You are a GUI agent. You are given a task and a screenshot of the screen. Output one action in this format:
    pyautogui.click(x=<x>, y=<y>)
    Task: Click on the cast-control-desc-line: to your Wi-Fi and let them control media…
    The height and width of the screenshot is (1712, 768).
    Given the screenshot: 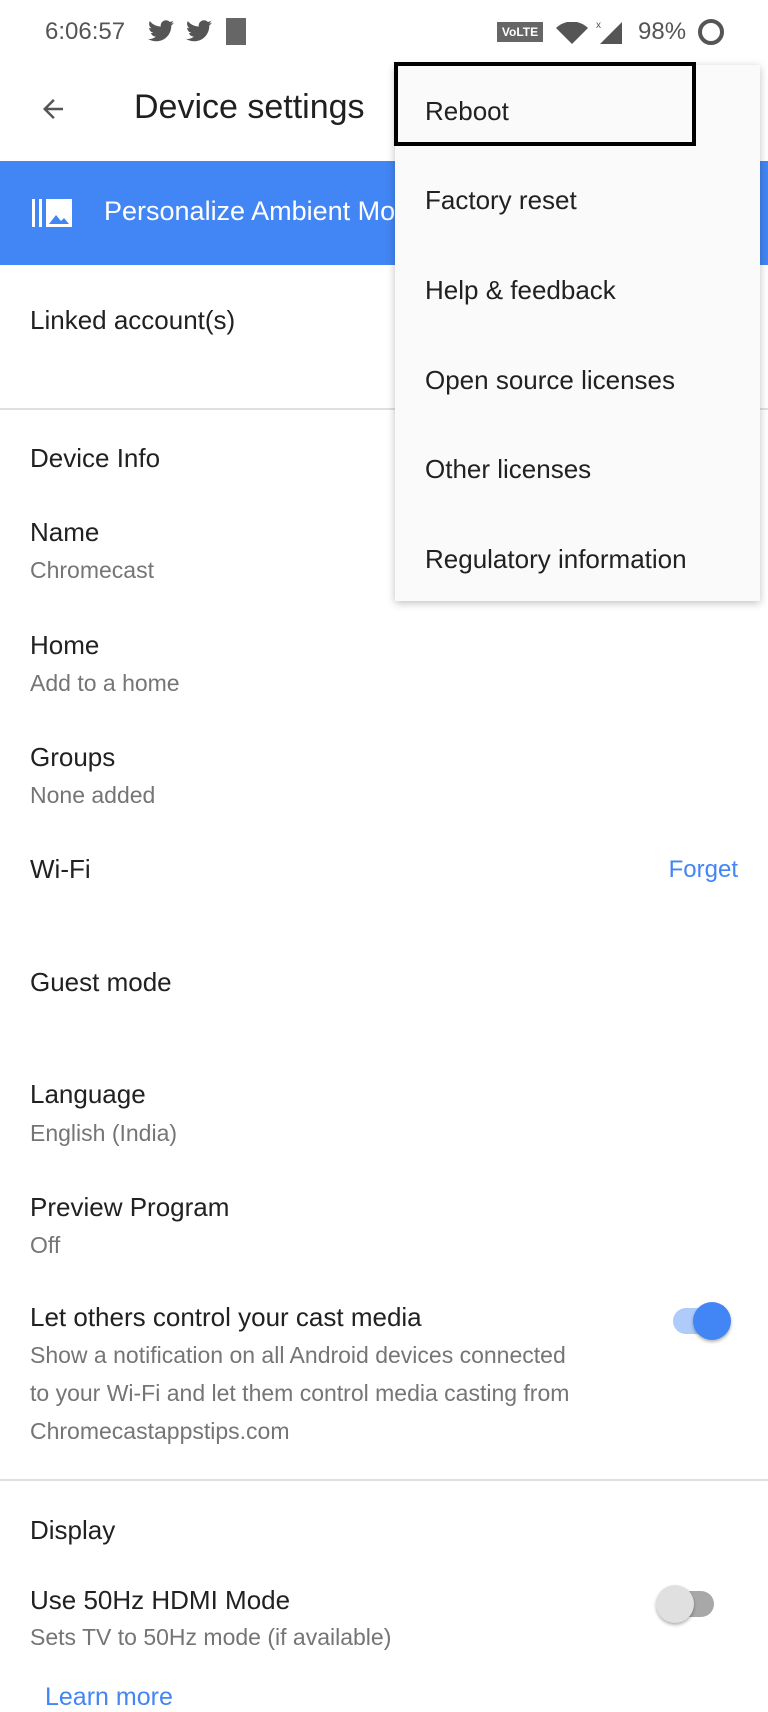 What is the action you would take?
    pyautogui.click(x=300, y=1393)
    